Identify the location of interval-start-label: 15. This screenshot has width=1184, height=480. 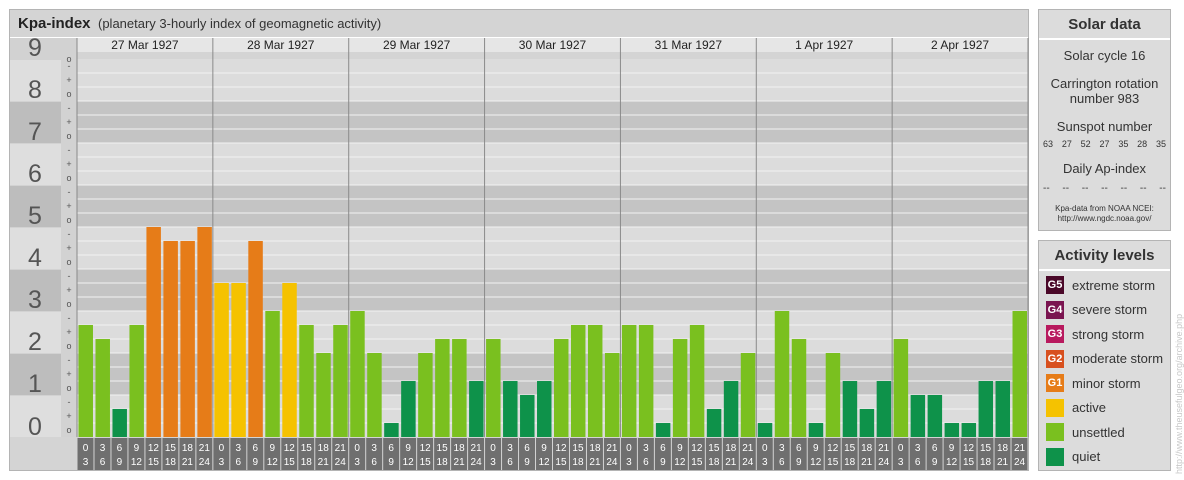
(578, 448).